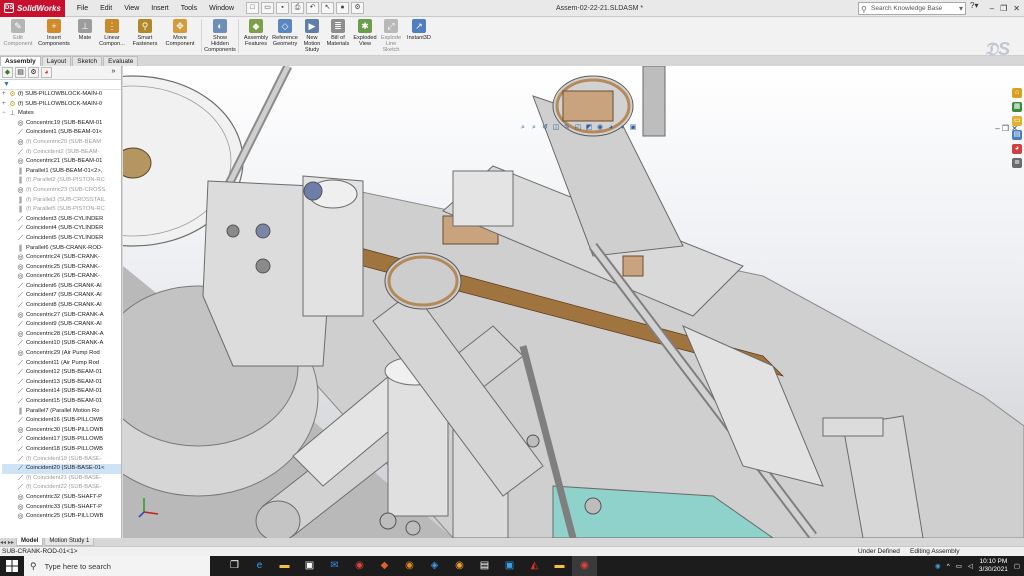 The height and width of the screenshot is (576, 1024). What do you see at coordinates (1017, 149) in the screenshot?
I see `appearances-icon: ◕` at bounding box center [1017, 149].